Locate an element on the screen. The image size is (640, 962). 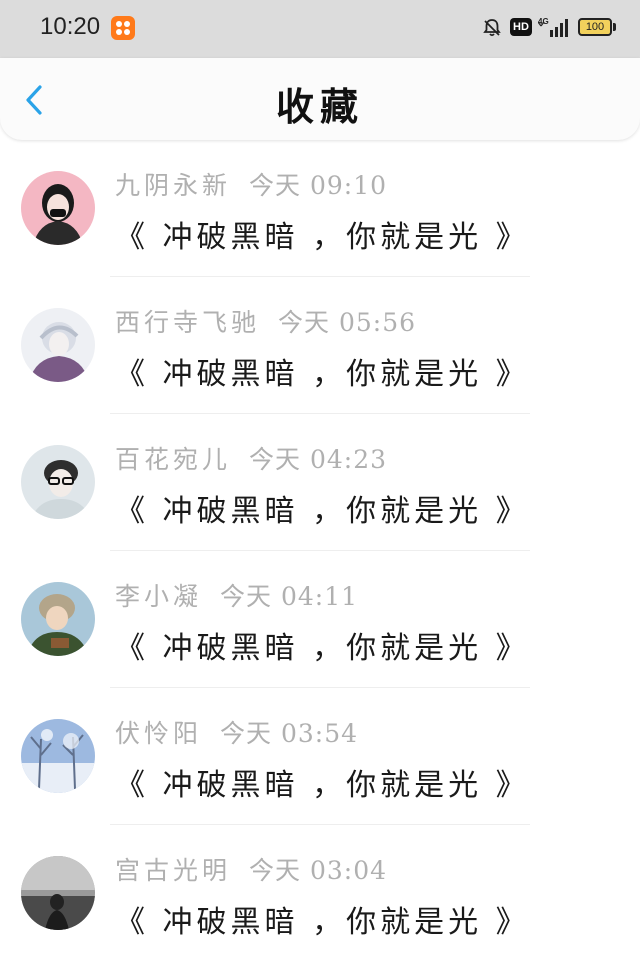
battery-level: 100 is located at coordinates (595, 27).